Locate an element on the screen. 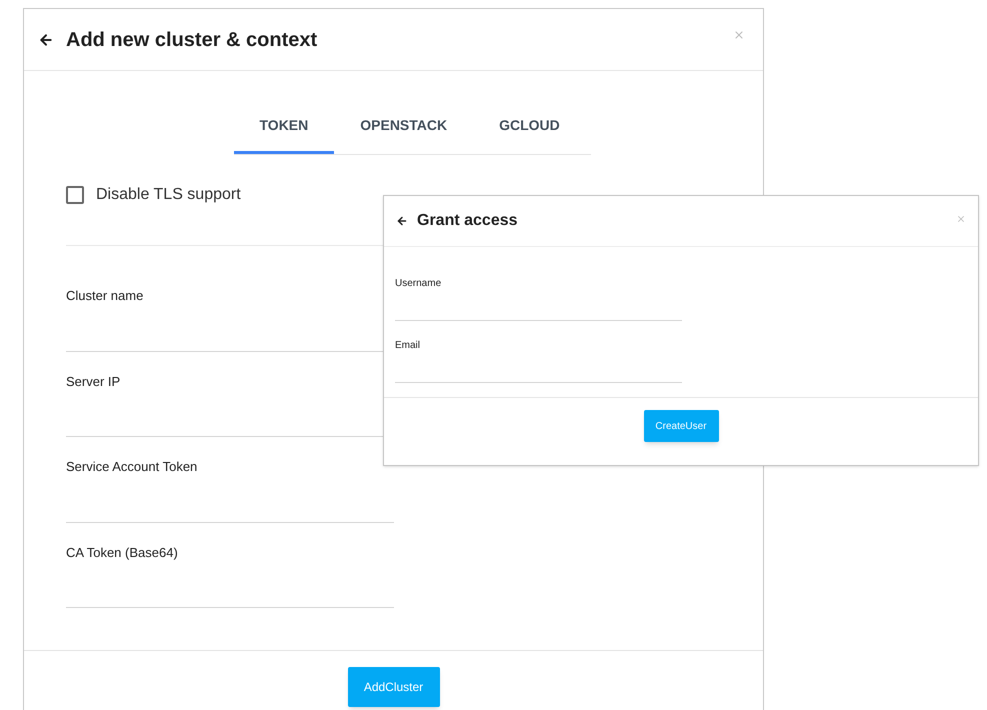 The height and width of the screenshot is (710, 987). field-label: Server IP is located at coordinates (94, 381).